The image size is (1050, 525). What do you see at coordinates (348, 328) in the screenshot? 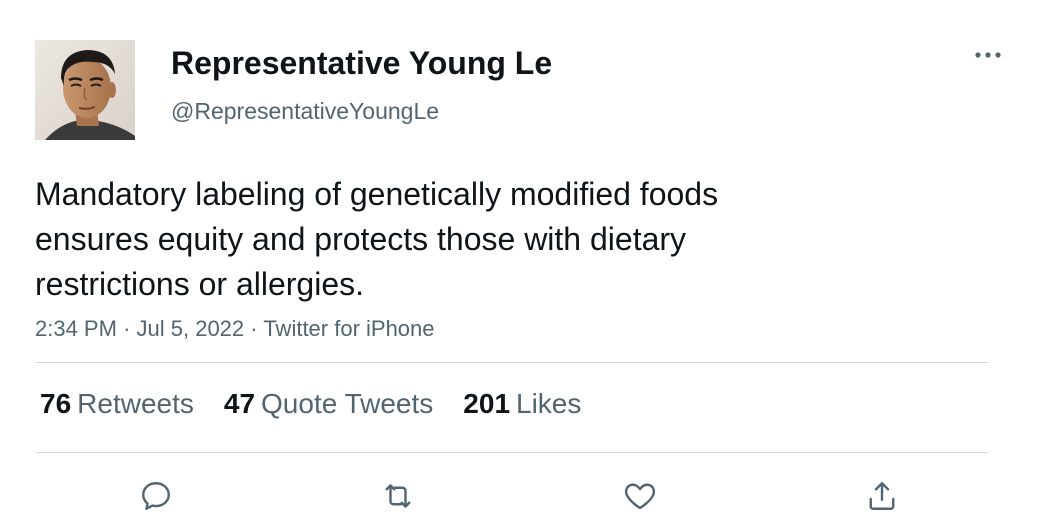
I see `tweet-source: Twitter for iPhone` at bounding box center [348, 328].